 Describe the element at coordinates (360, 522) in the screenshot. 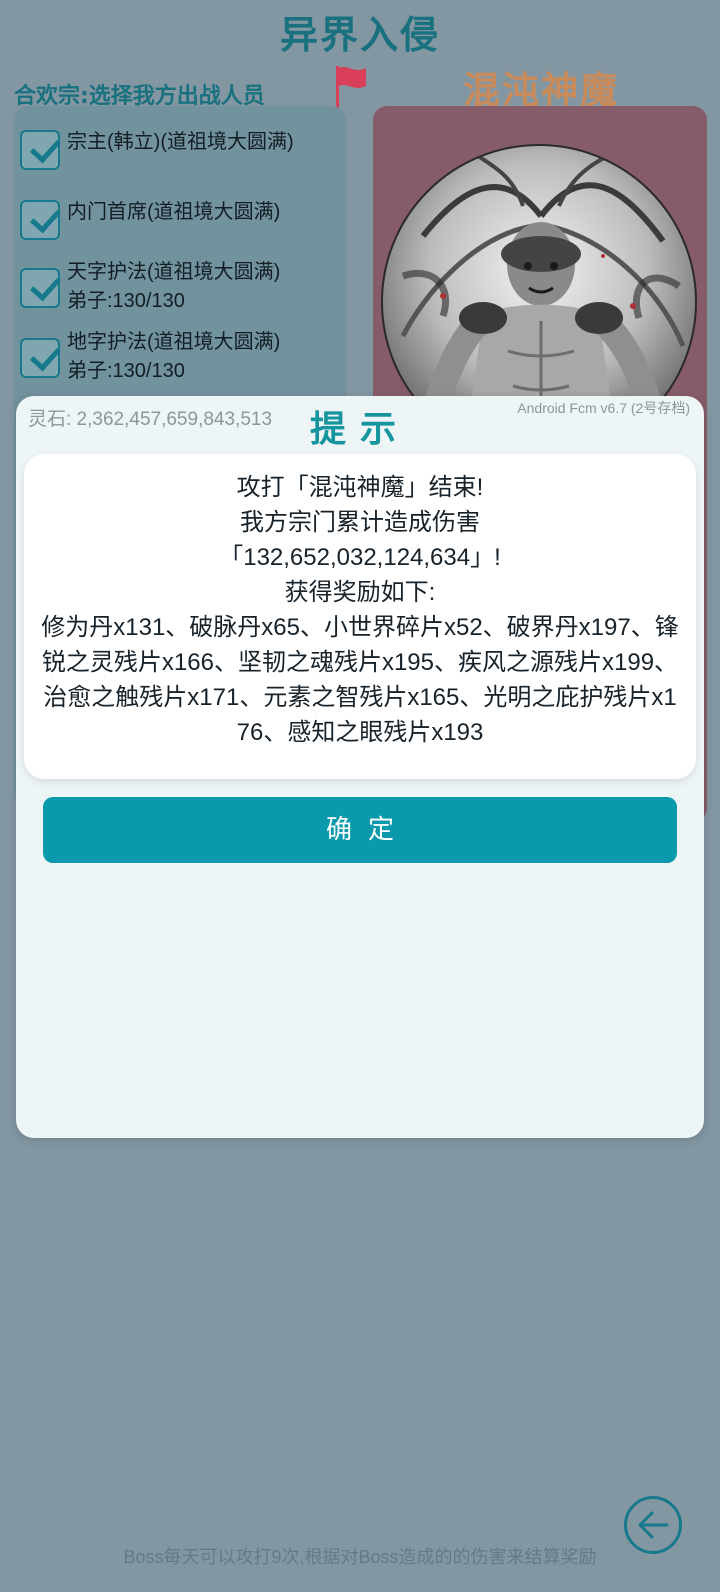

I see `message-line: 我方宗门累计造成伤害` at that location.